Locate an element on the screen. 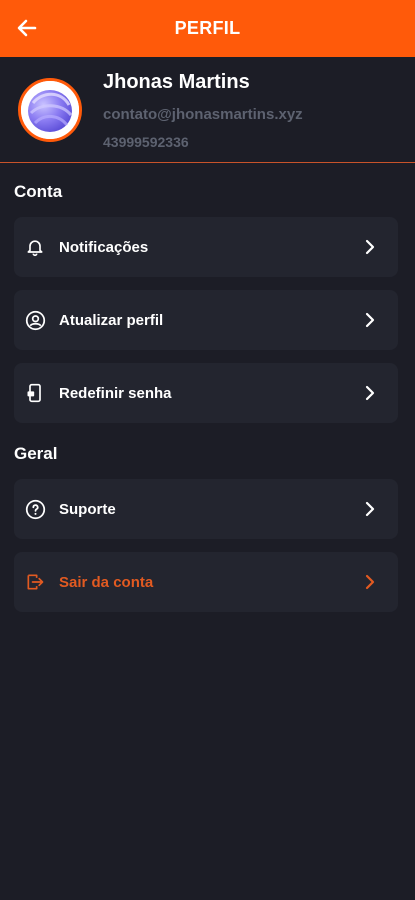 The height and width of the screenshot is (900, 415). back-button is located at coordinates (27, 28).